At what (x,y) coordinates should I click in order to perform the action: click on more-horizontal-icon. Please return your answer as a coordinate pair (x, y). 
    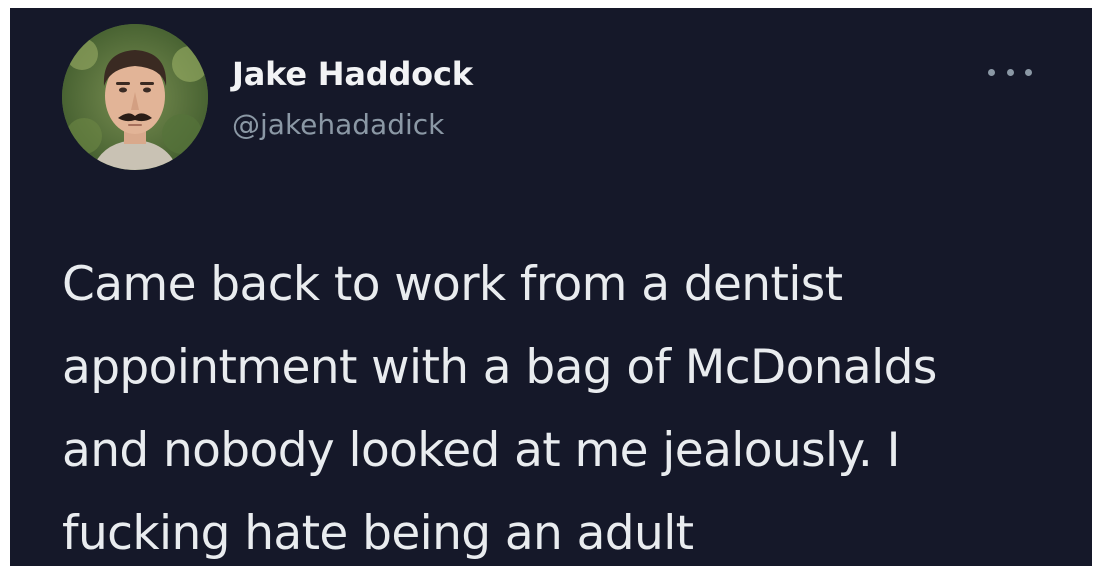
    Looking at the image, I should click on (1010, 72).